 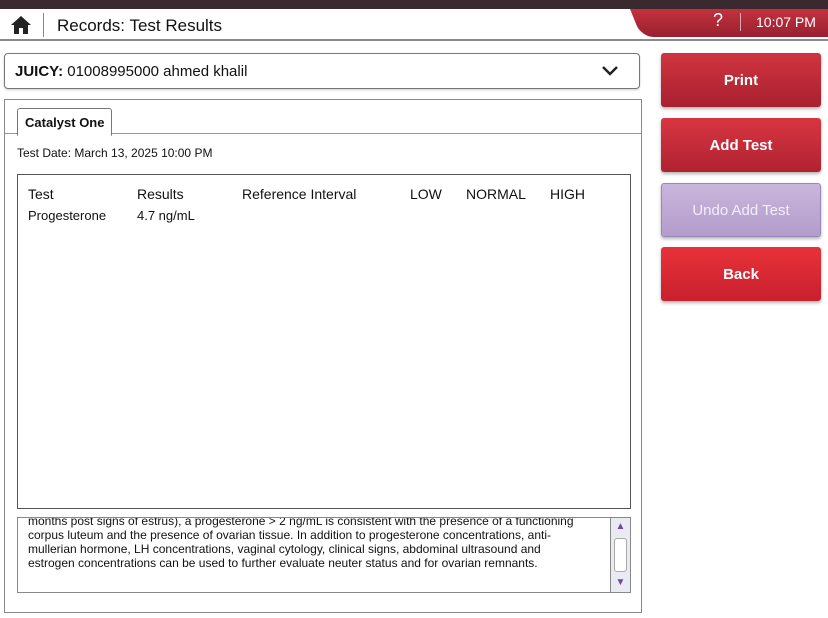 What do you see at coordinates (115, 153) in the screenshot?
I see `test-date: Test Date: March 13, 2025 10:00 PM` at bounding box center [115, 153].